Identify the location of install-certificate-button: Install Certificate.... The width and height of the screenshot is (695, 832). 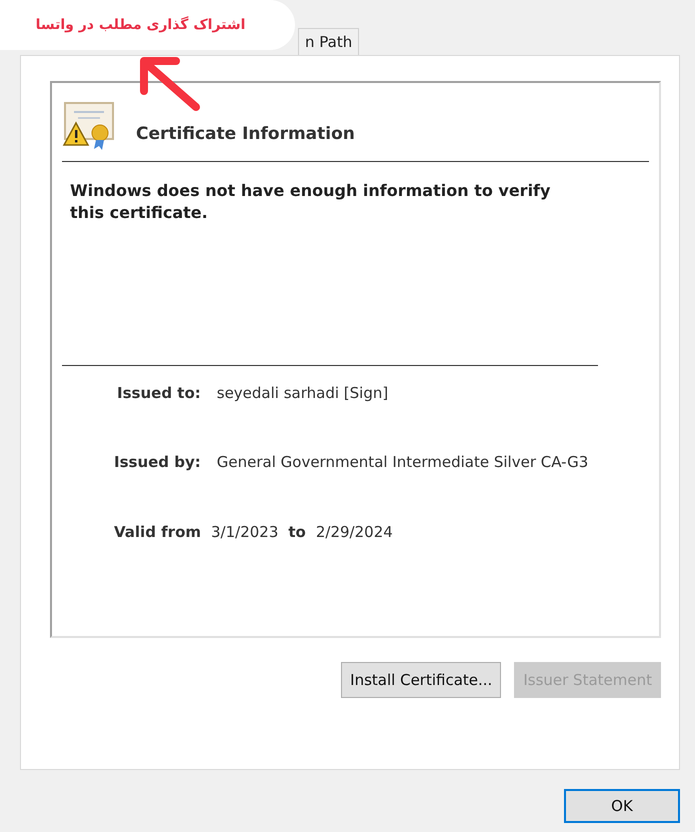
(421, 680).